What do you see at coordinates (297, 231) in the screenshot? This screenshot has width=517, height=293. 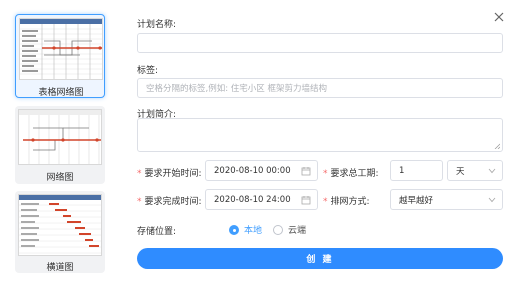 I see `storage-cloud-label: 云端` at bounding box center [297, 231].